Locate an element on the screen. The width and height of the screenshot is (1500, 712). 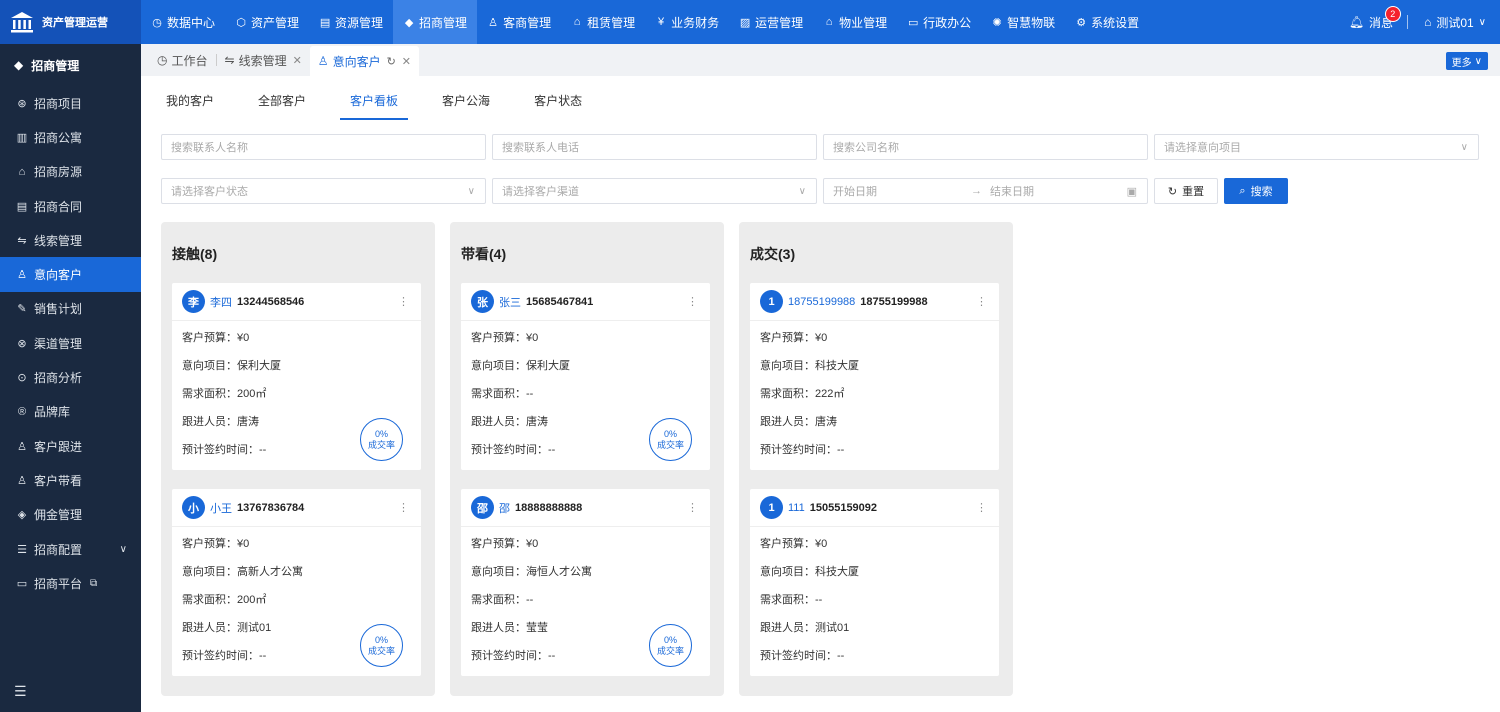
sidebar-item-projects: ⊛ 招商项目 is located at coordinates (70, 103).